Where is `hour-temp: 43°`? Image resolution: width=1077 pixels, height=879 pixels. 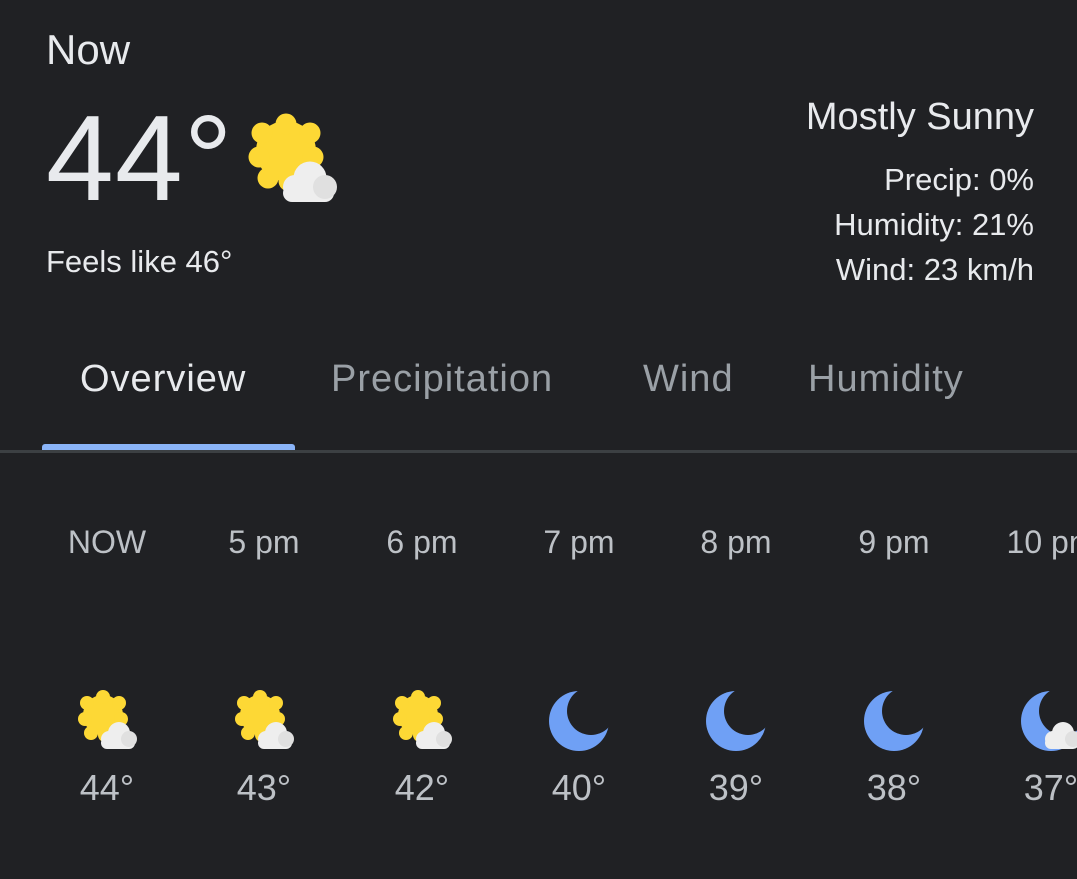
hour-temp: 43° is located at coordinates (264, 787).